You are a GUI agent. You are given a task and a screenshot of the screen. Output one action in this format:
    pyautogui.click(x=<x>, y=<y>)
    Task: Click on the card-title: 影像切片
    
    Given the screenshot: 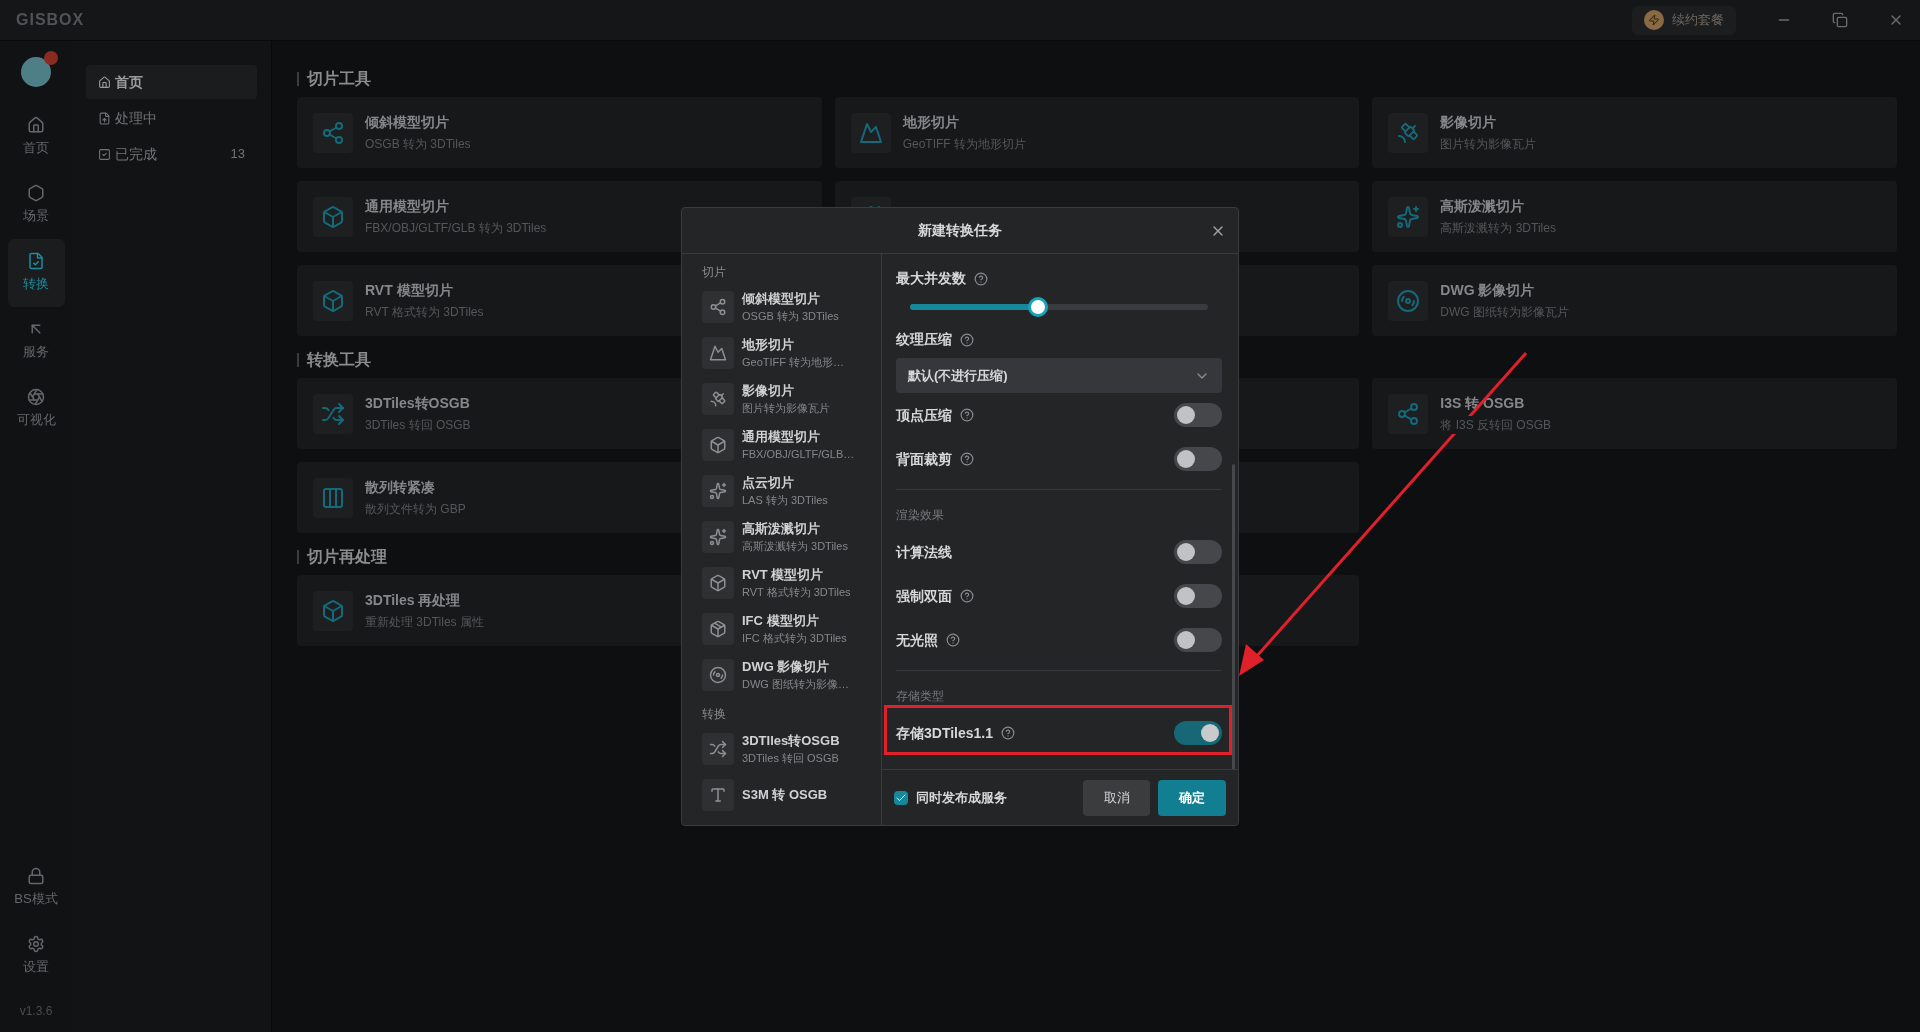 What is the action you would take?
    pyautogui.click(x=1469, y=122)
    